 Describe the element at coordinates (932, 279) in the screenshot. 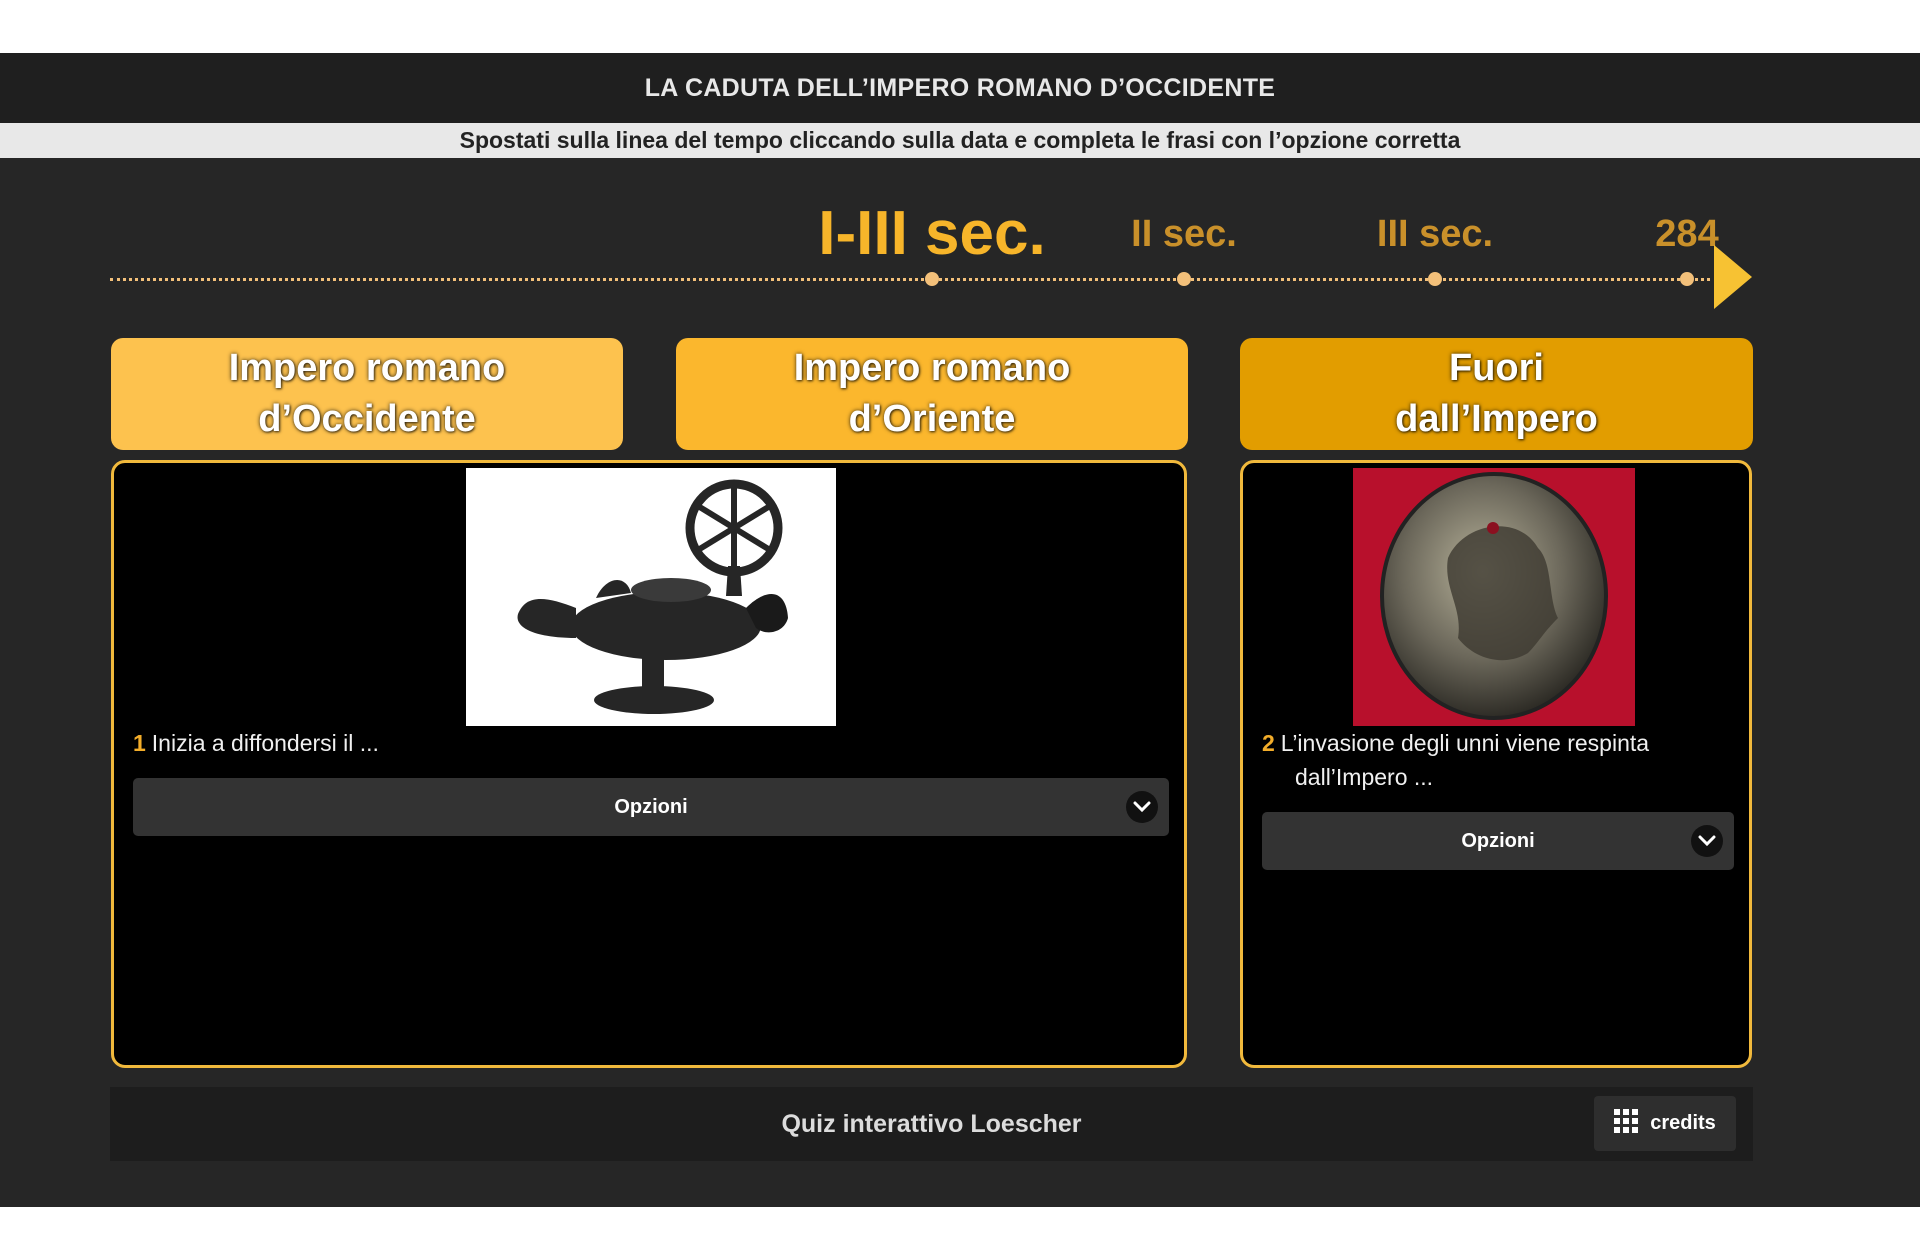

I see `timeline-dot-active` at that location.